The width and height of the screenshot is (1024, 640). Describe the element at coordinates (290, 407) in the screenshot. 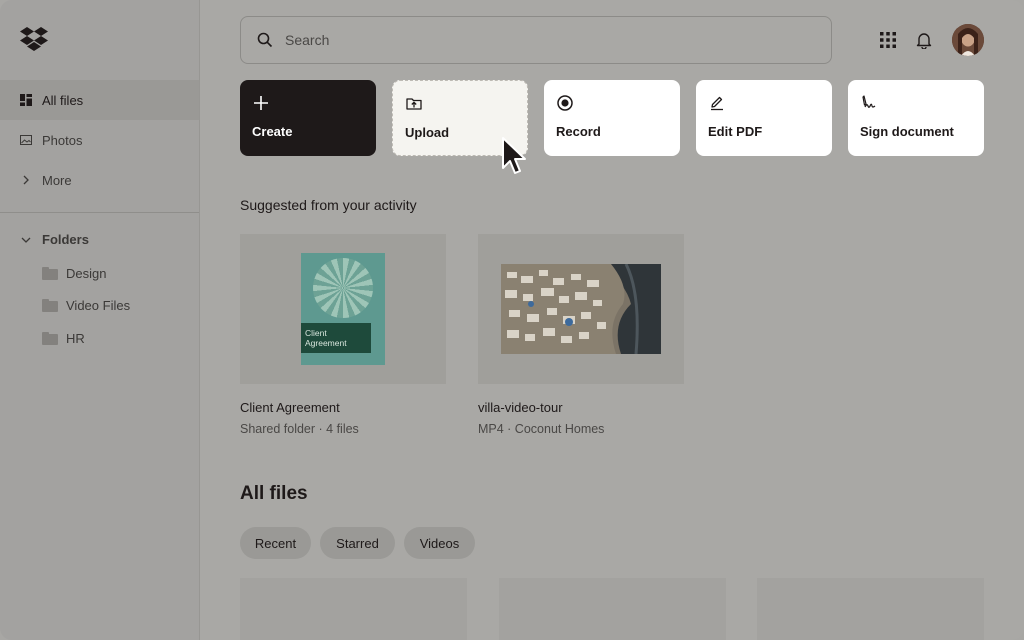

I see `card-title: Client Agreement` at that location.